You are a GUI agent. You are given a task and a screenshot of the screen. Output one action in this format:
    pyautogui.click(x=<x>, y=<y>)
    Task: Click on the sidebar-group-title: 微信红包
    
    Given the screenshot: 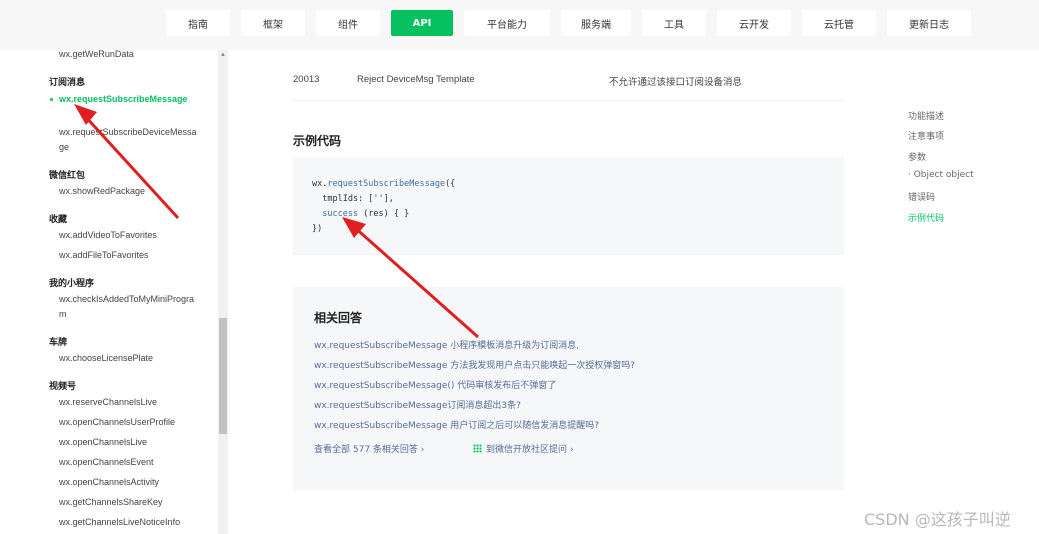 What is the action you would take?
    pyautogui.click(x=67, y=176)
    